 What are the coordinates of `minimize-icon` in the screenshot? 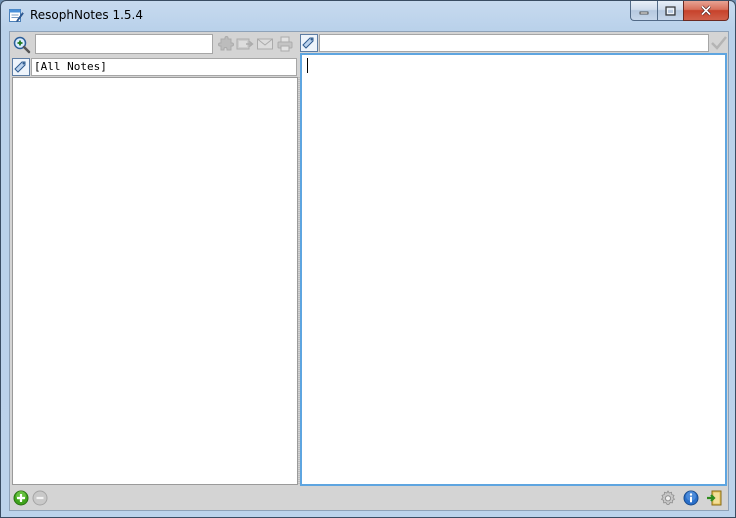 It's located at (644, 12).